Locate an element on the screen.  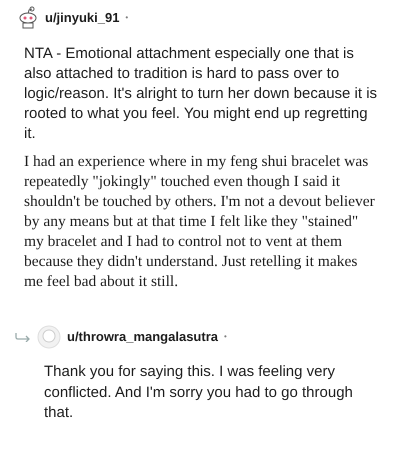
robot-avatar-icon is located at coordinates (28, 18).